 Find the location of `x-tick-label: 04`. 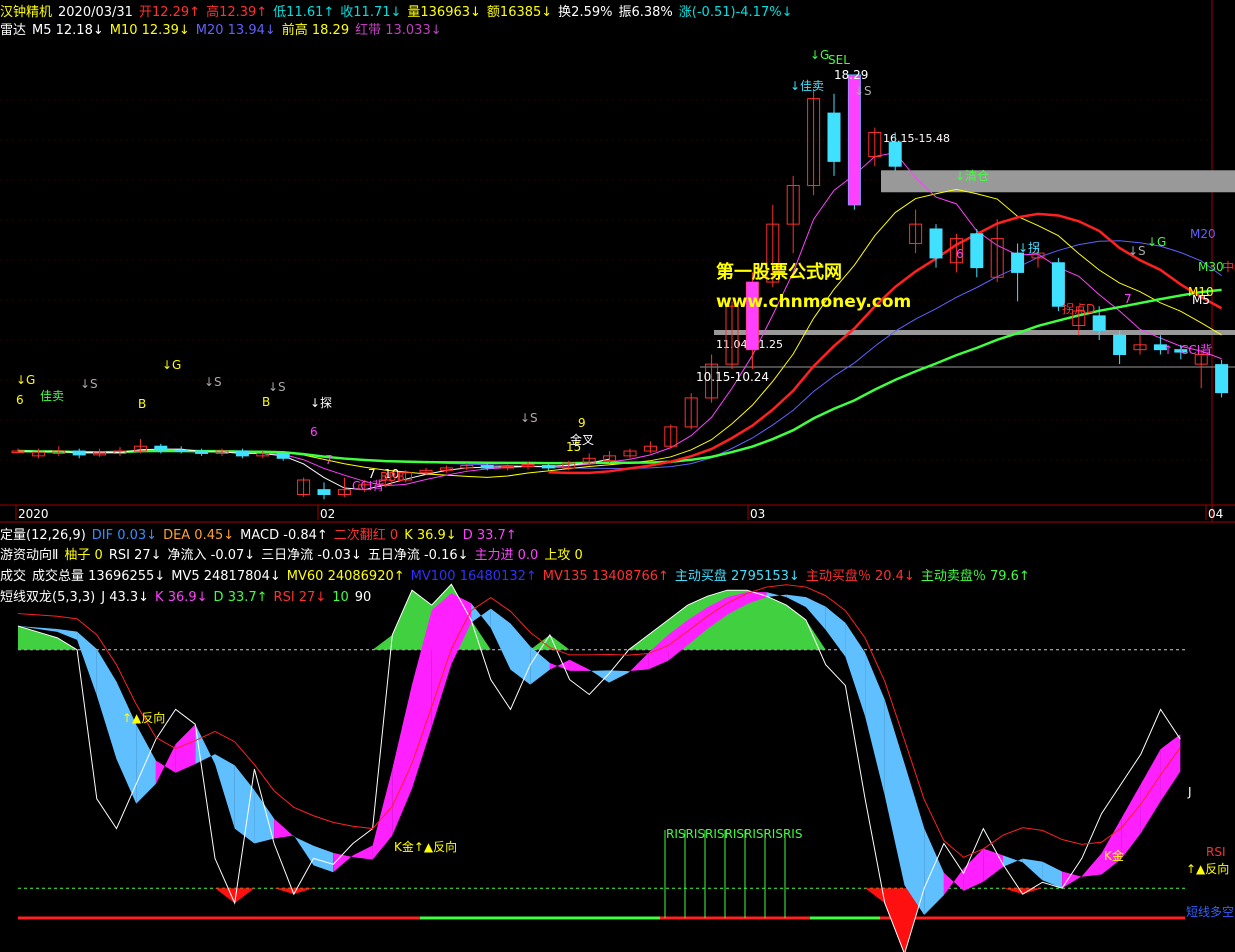

x-tick-label: 04 is located at coordinates (1215, 514).